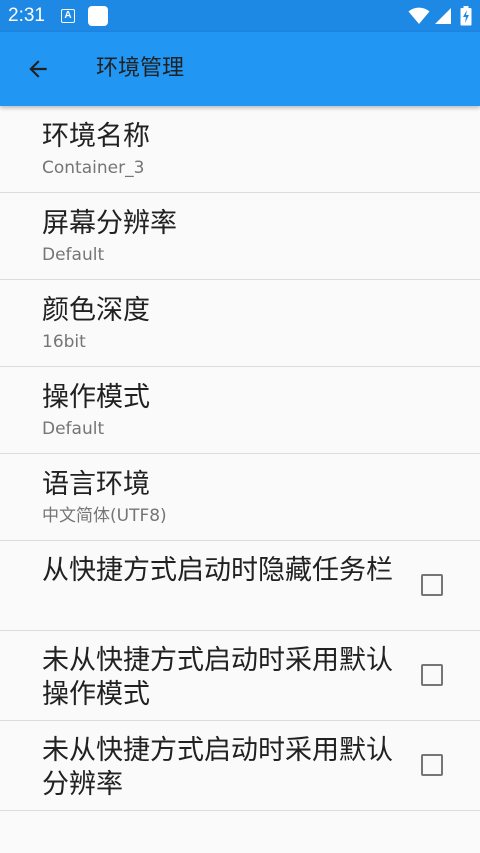 Image resolution: width=480 pixels, height=853 pixels. Describe the element at coordinates (419, 15) in the screenshot. I see `wifi-icon` at that location.